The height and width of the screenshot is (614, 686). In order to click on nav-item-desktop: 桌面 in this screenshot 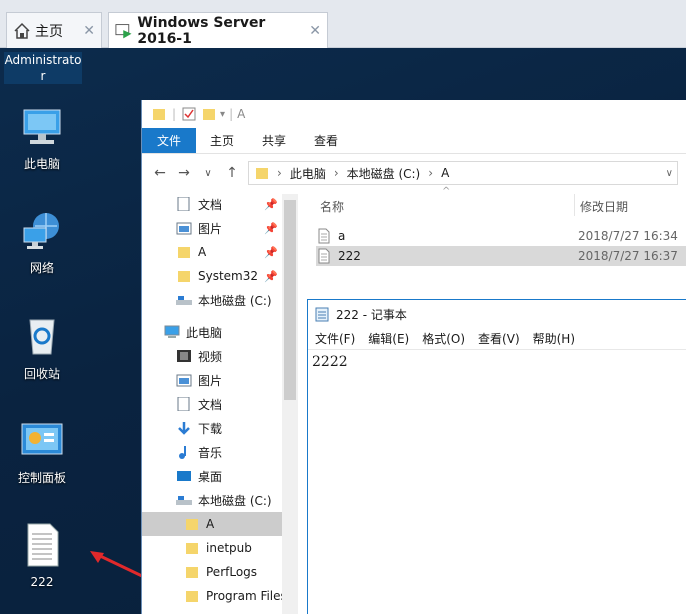, I will do `click(212, 476)`.